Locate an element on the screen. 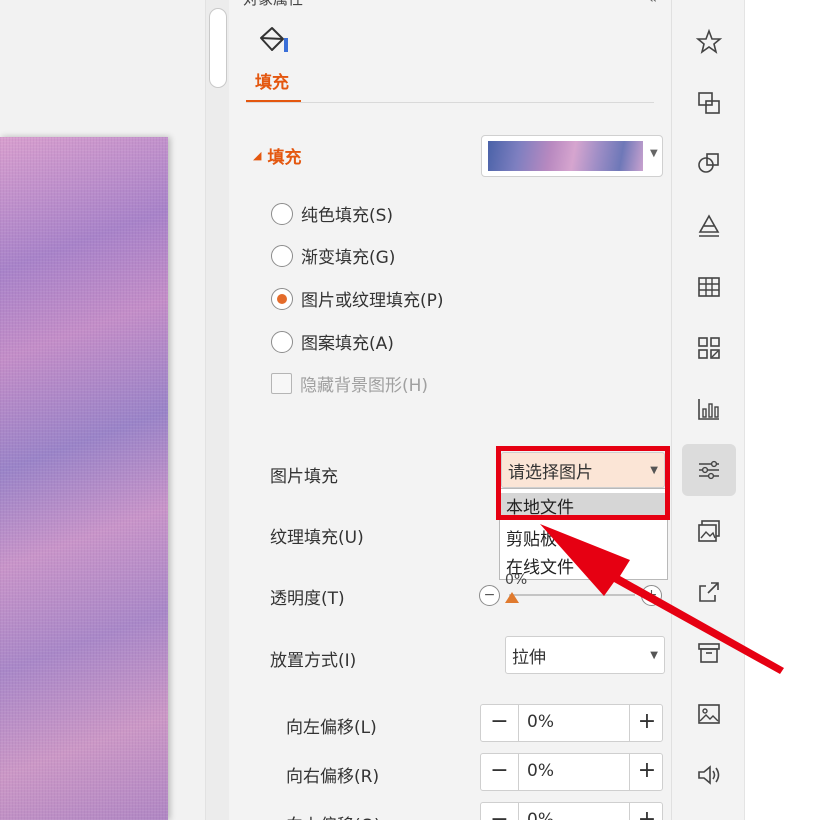  text-fill-icon is located at coordinates (709, 226).